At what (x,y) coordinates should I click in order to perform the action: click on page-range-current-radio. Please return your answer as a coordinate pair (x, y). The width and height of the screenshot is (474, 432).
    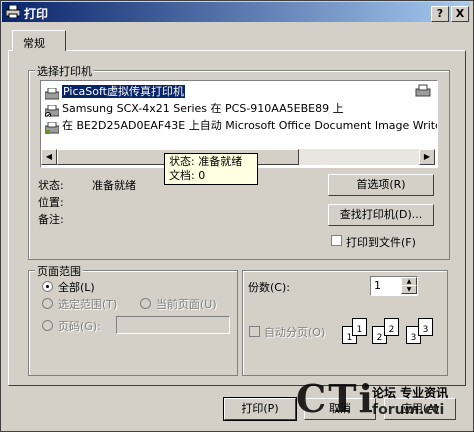
    Looking at the image, I should click on (145, 303).